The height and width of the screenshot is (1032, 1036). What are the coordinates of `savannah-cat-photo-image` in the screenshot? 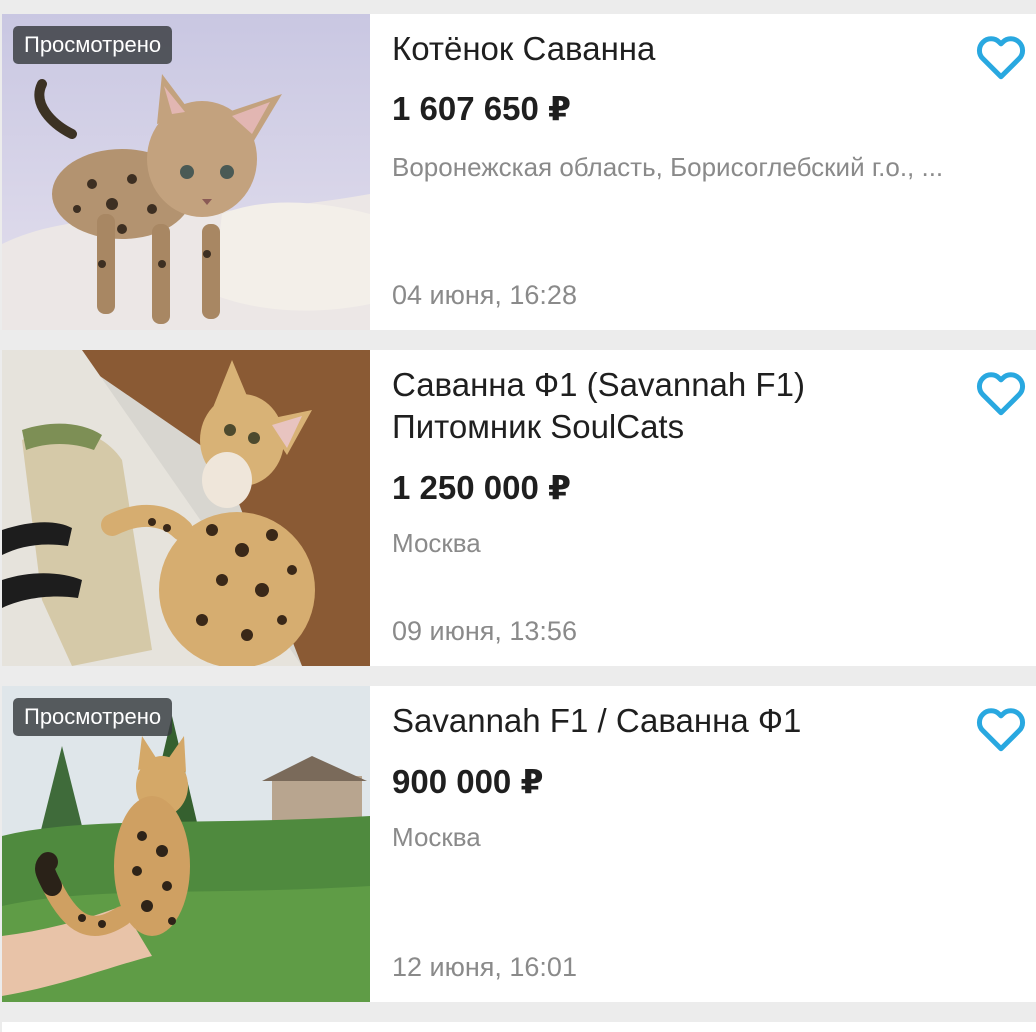 It's located at (186, 508).